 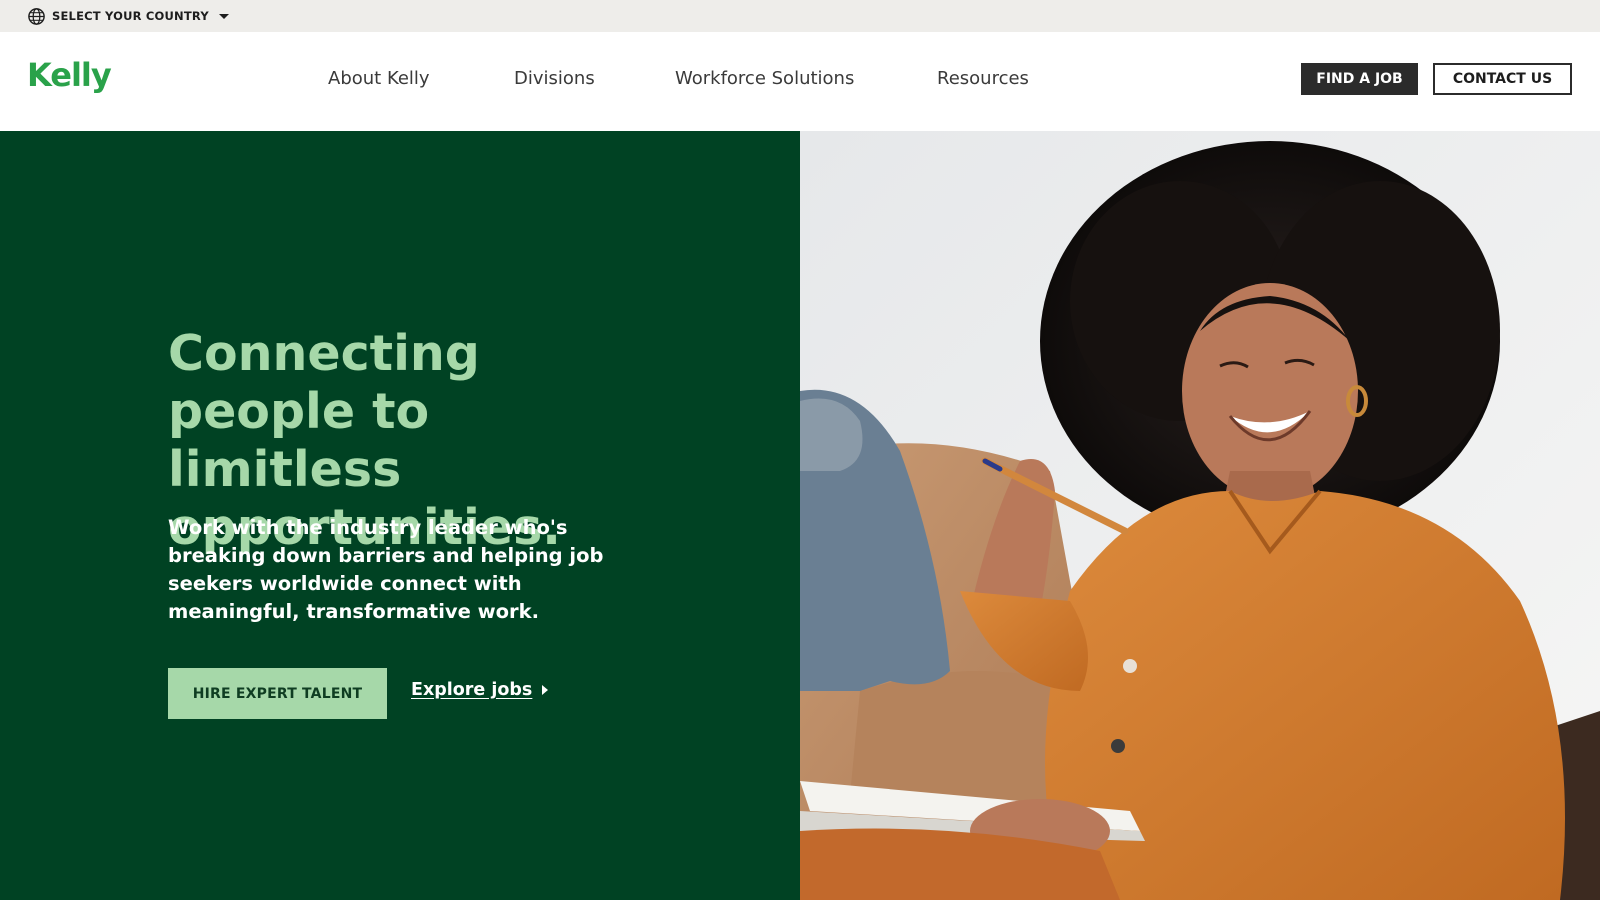 I want to click on caret-right-icon, so click(x=545, y=690).